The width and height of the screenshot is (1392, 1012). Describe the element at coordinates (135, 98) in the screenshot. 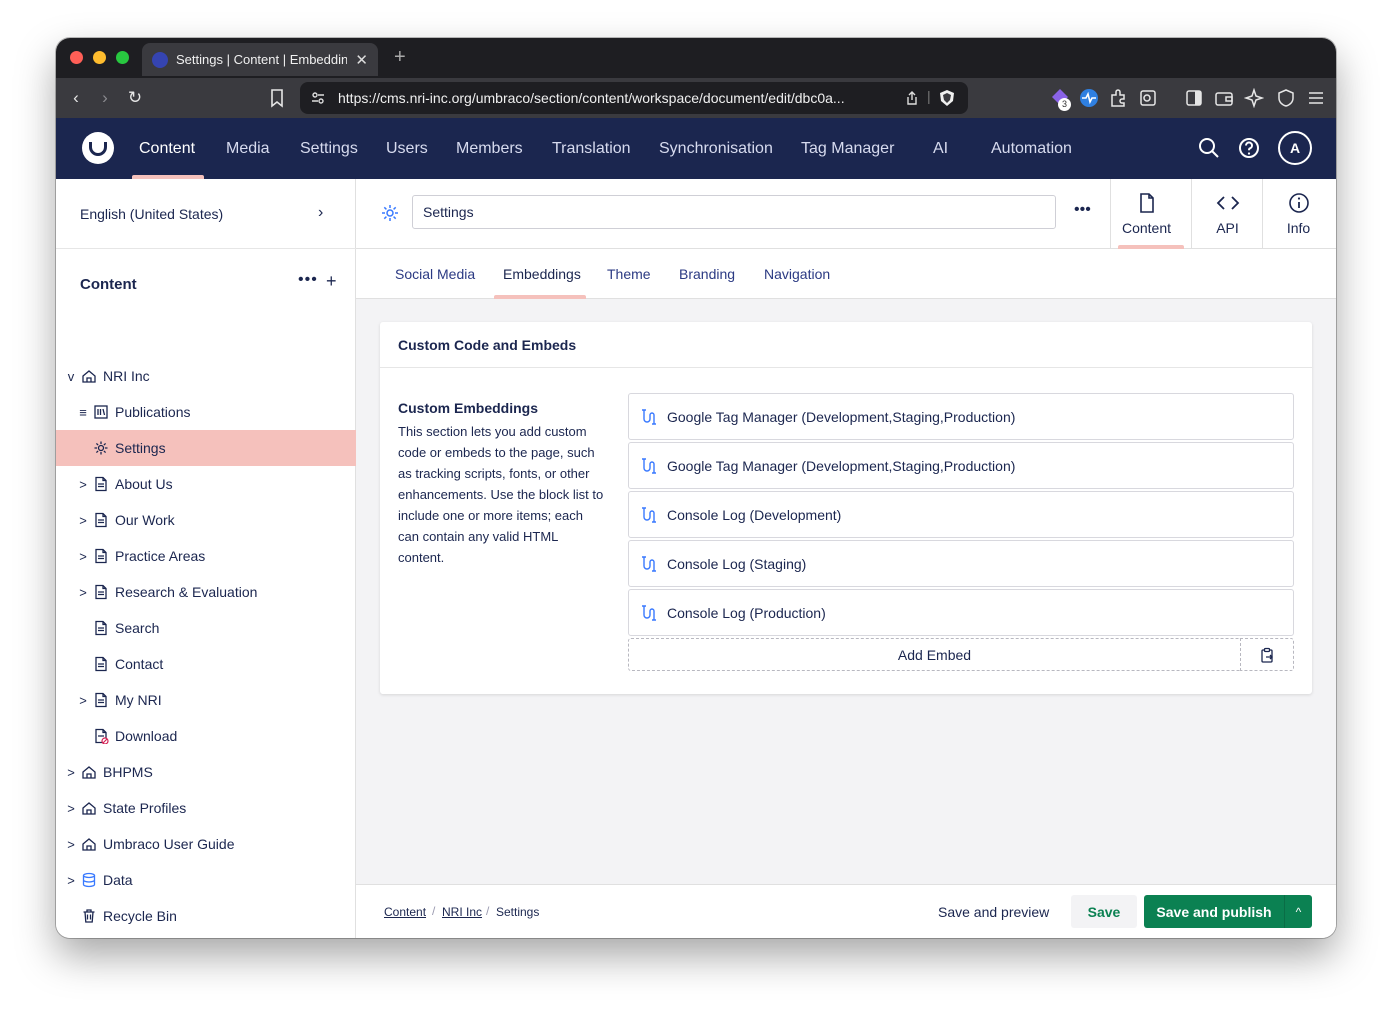

I see `reload-icon: ↻` at that location.